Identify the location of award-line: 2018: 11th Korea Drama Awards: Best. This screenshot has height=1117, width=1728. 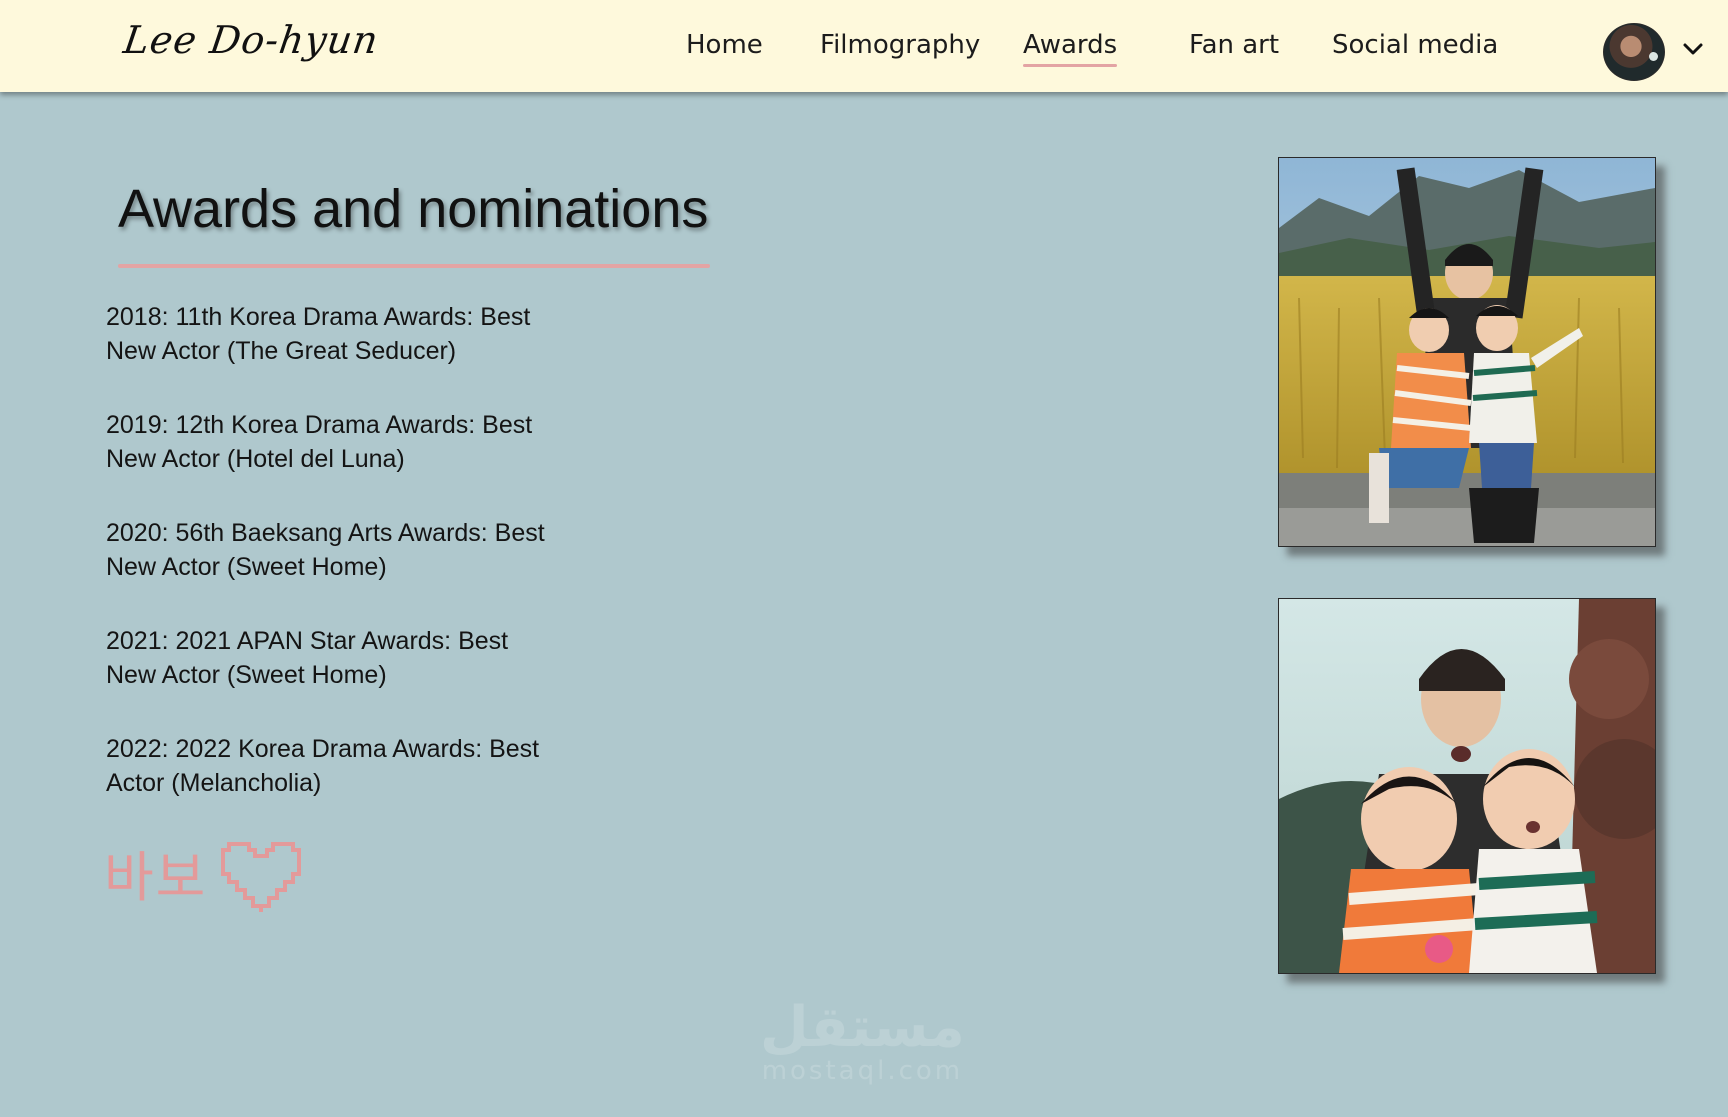
(318, 317).